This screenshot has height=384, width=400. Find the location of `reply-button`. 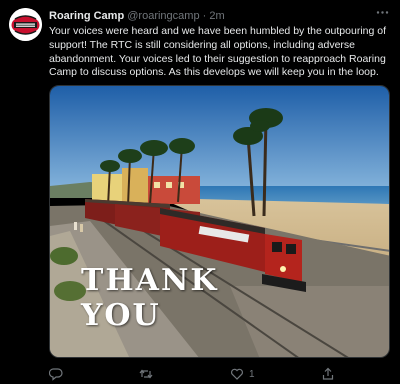

reply-button is located at coordinates (56, 374).